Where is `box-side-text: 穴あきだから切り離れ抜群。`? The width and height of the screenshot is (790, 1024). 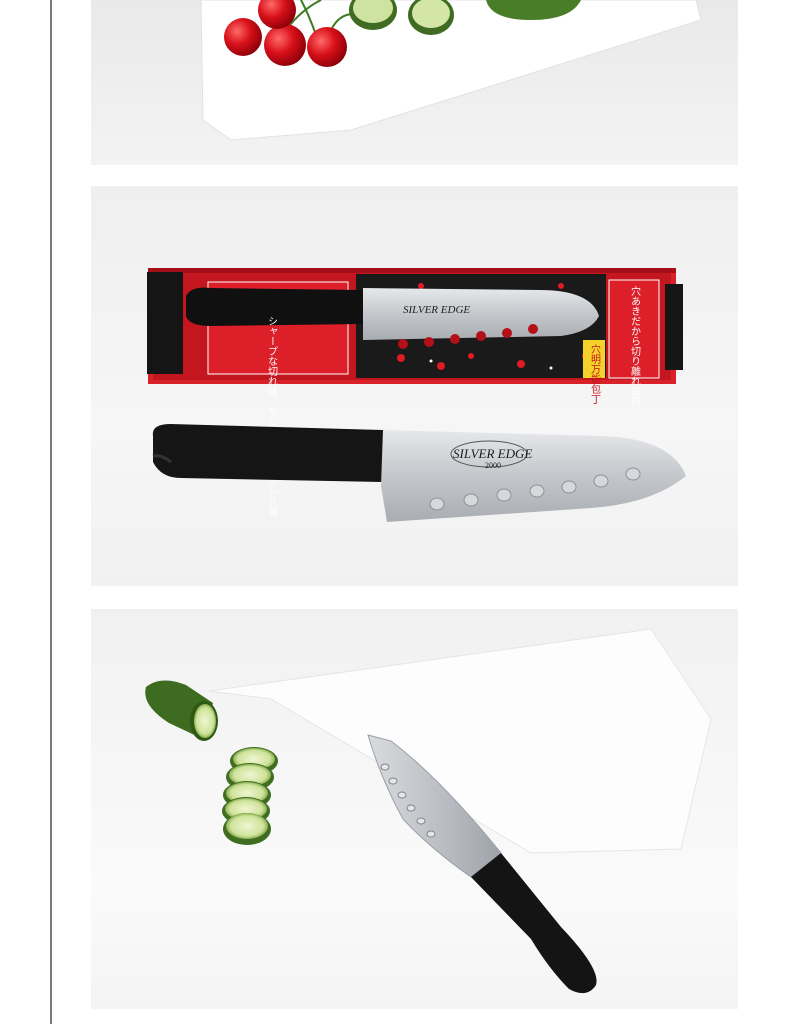 box-side-text: 穴あきだから切り離れ抜群。 is located at coordinates (635, 350).